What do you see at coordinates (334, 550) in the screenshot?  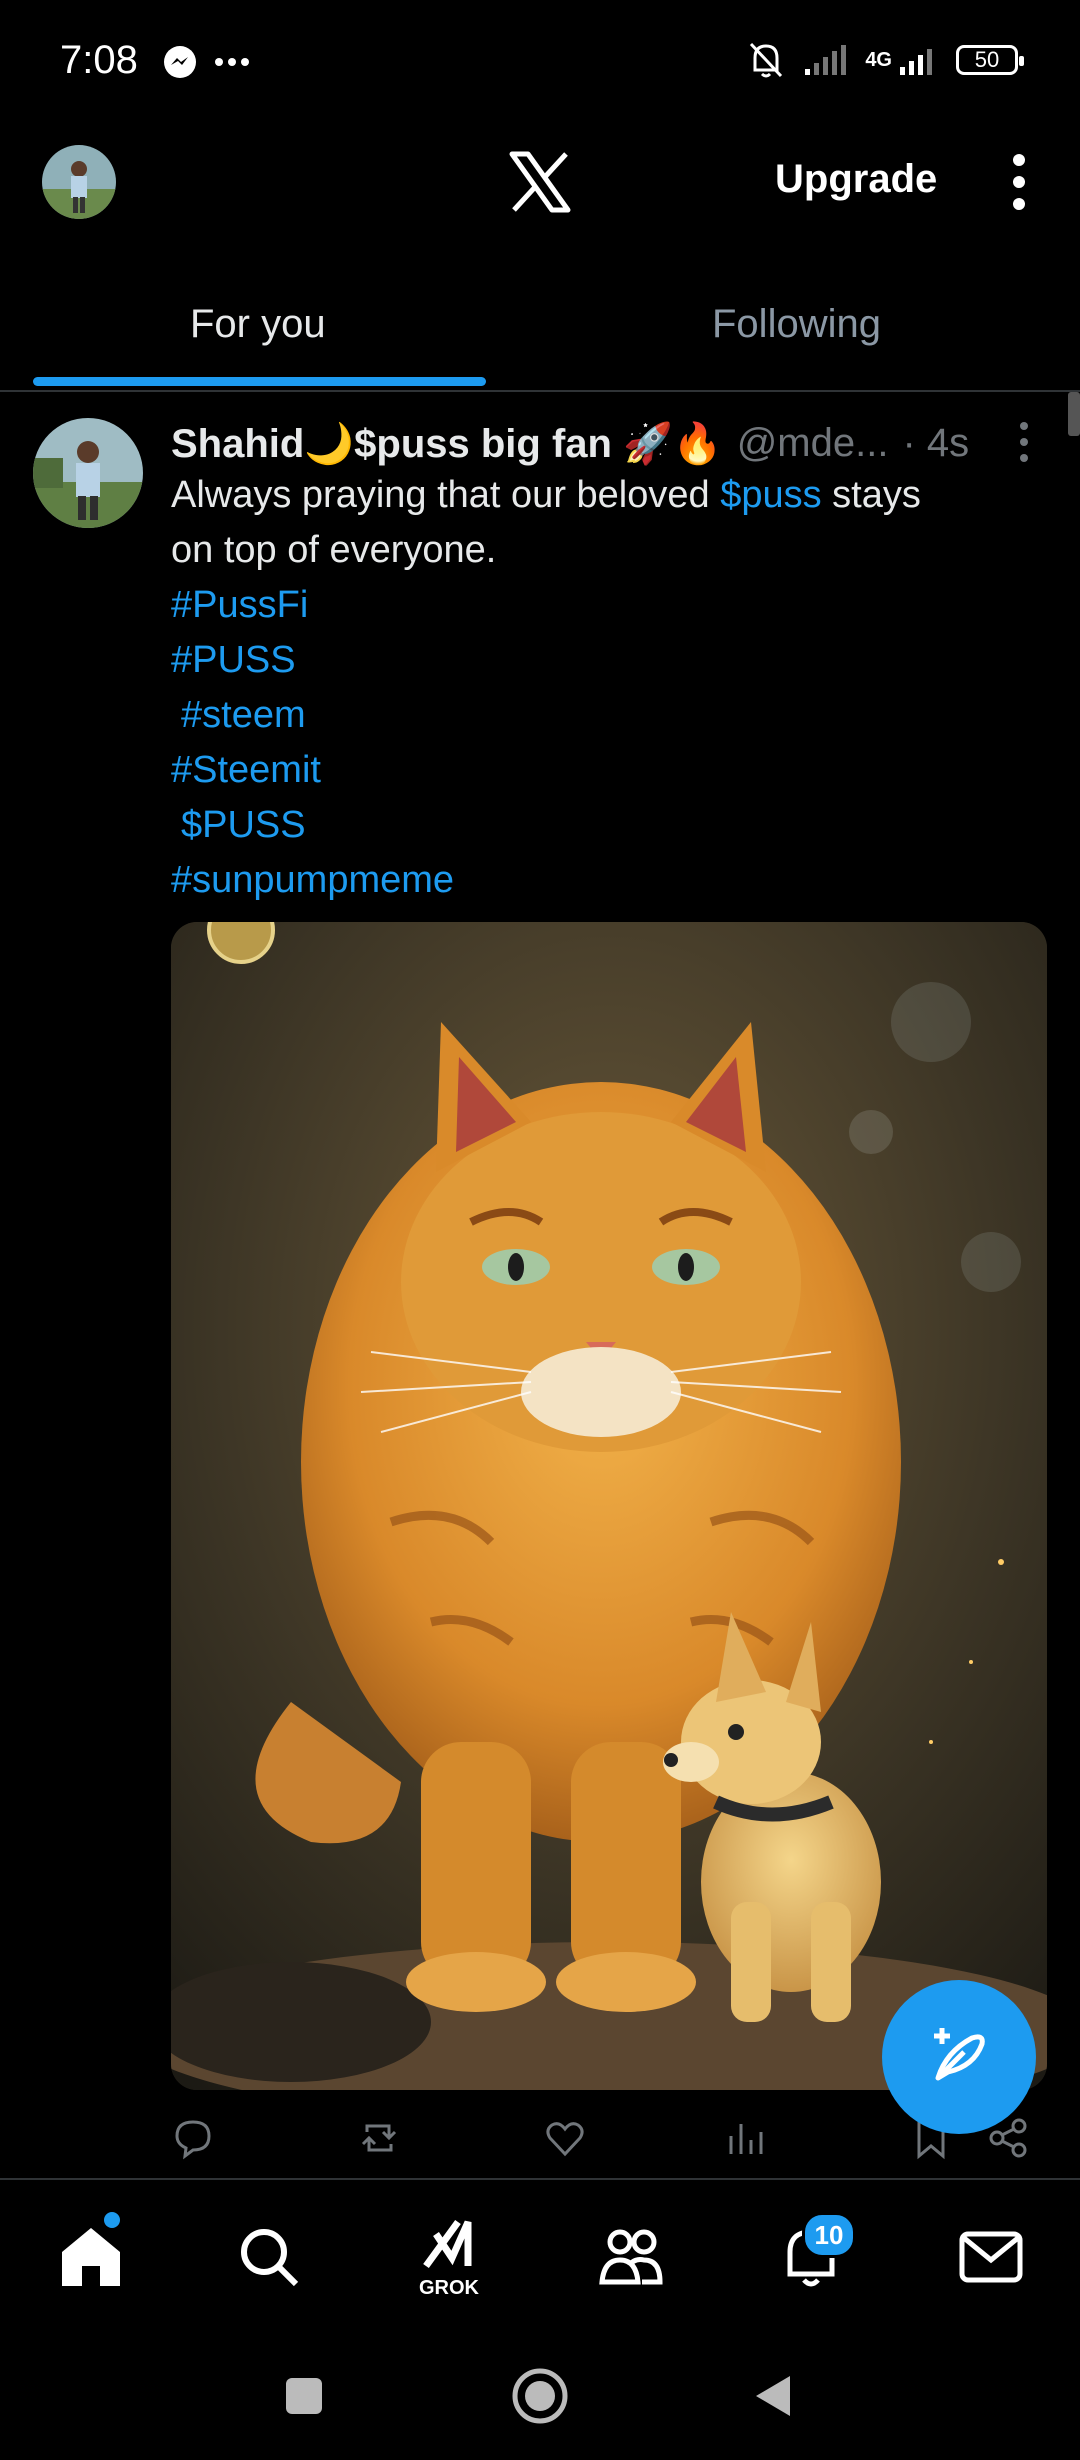 I see `text-segment: on top of everyone.` at bounding box center [334, 550].